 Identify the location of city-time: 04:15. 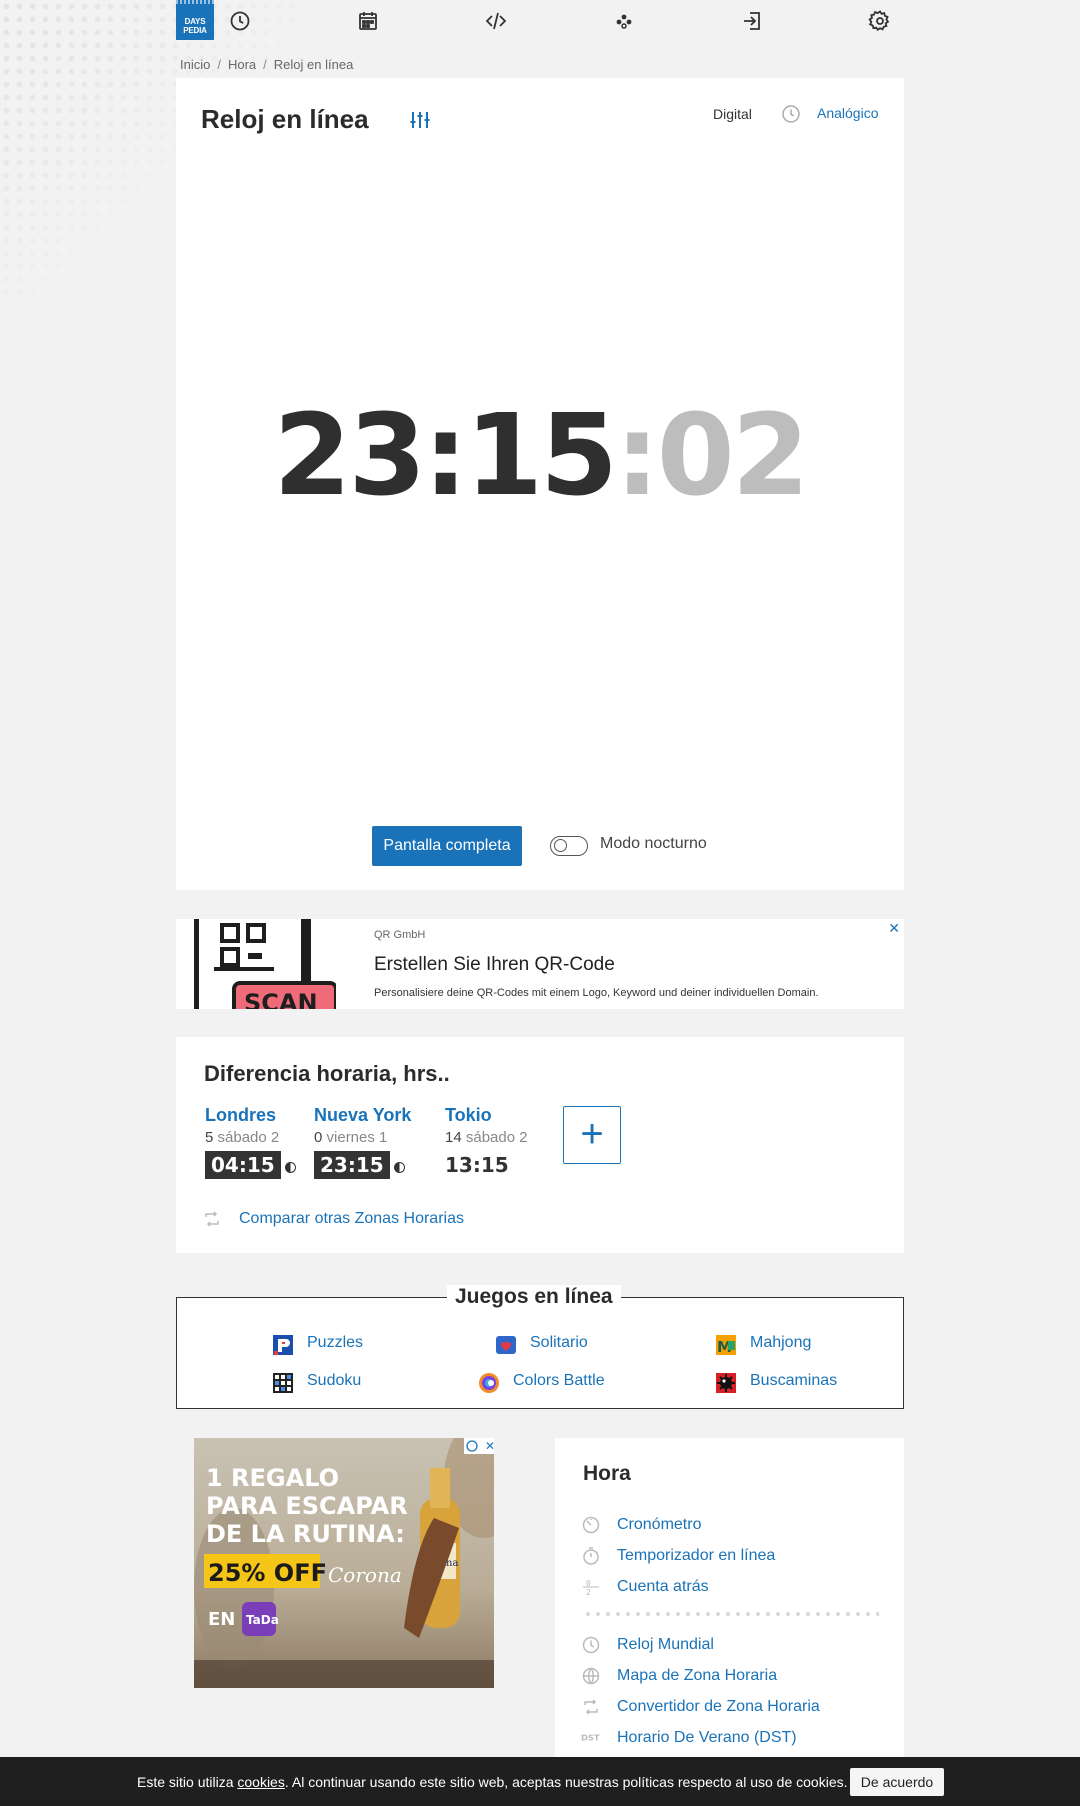
(243, 1165).